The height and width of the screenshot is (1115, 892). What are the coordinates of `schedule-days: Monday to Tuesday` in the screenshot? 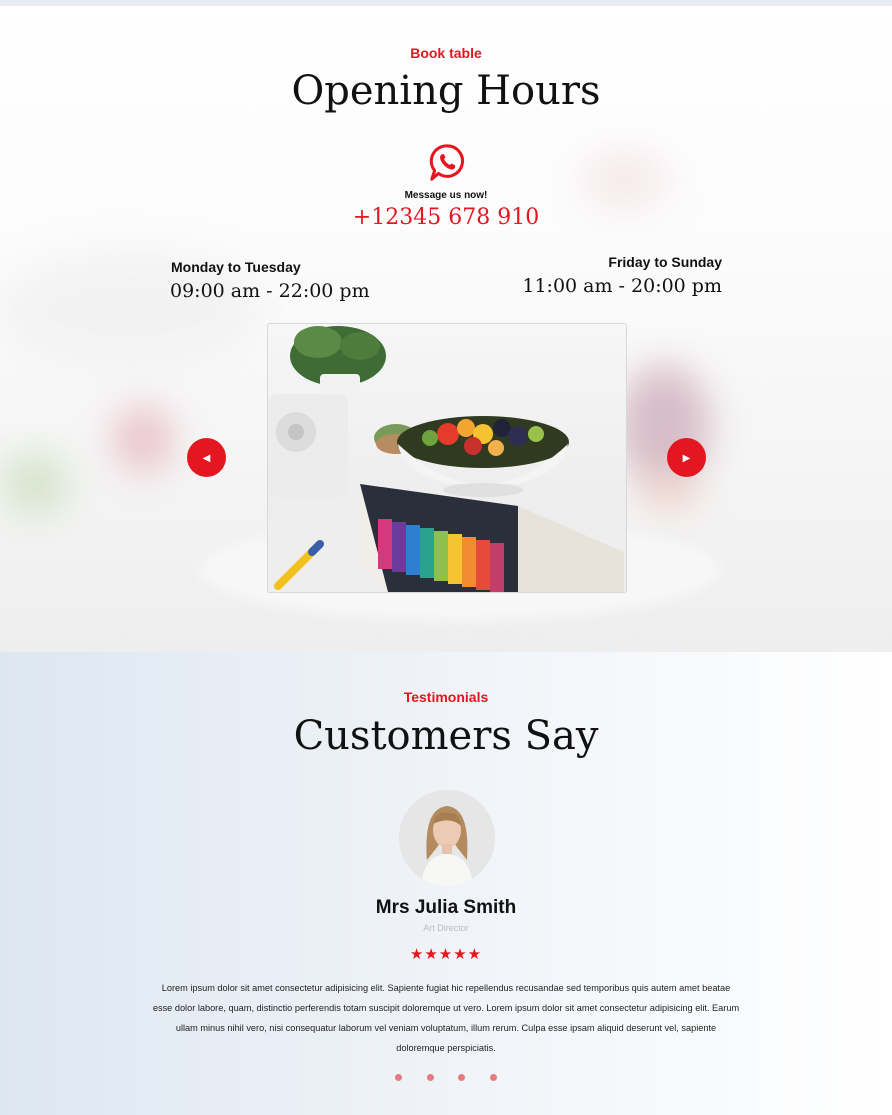 It's located at (236, 267).